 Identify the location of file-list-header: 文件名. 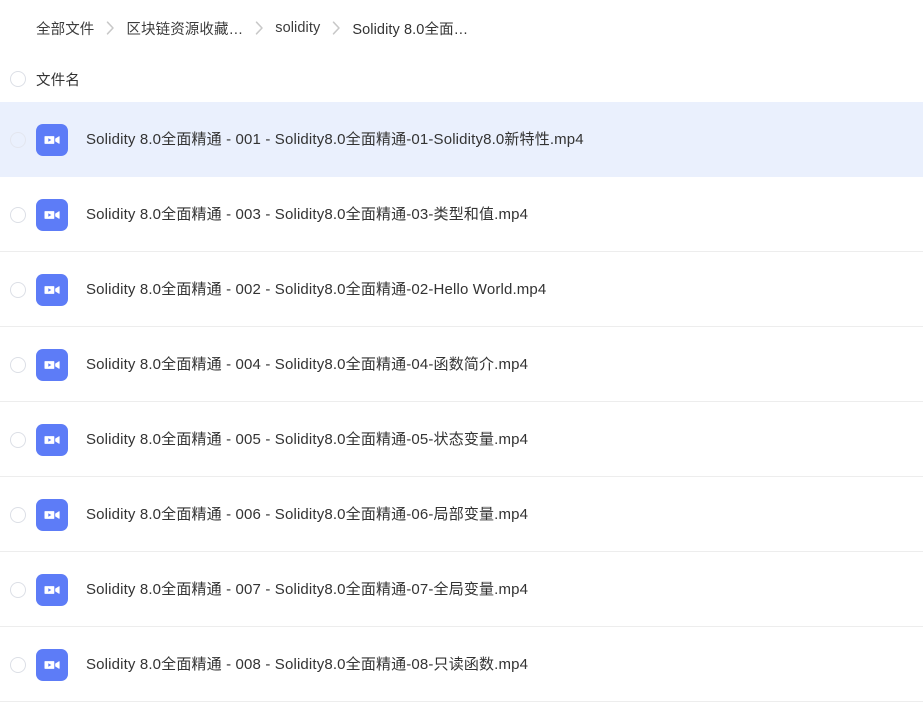
(461, 79).